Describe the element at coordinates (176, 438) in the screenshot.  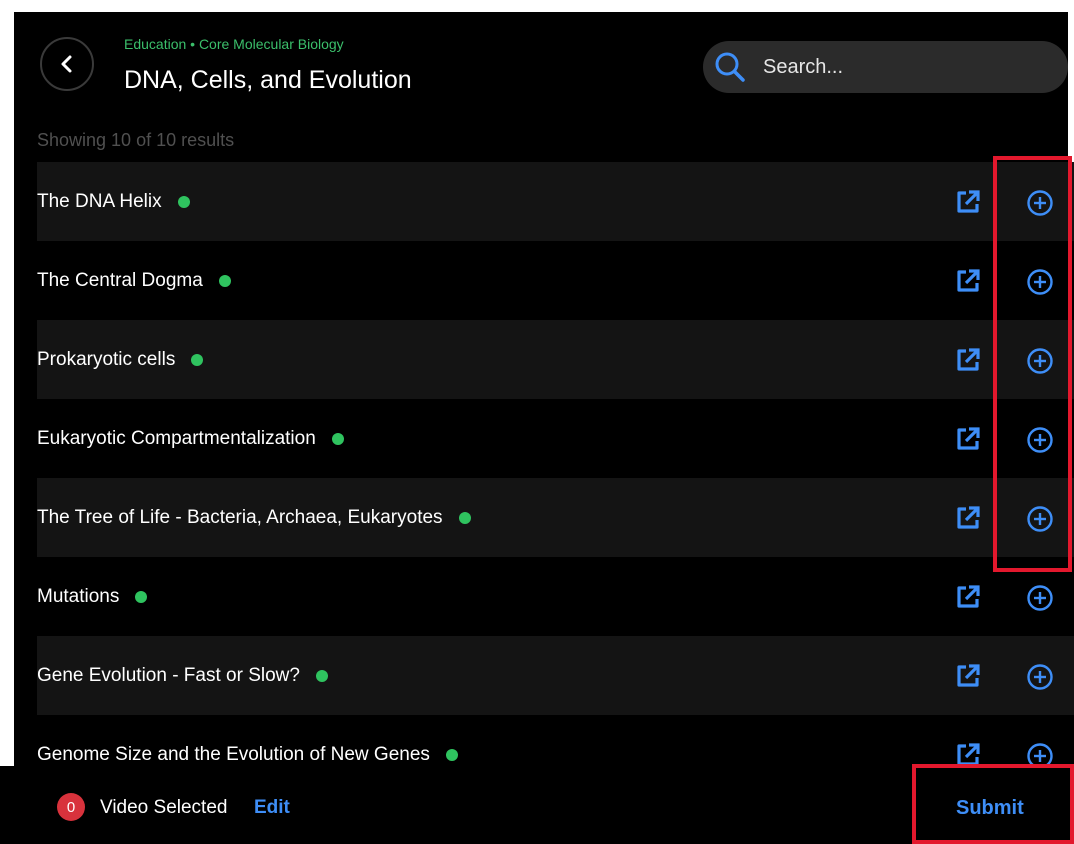
I see `item-title: Eukaryotic Compartmentalization` at that location.